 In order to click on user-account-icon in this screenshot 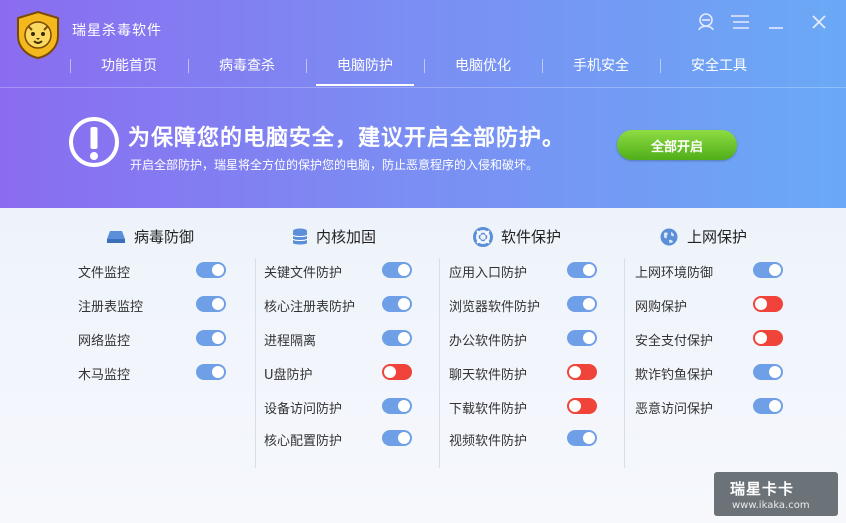, I will do `click(706, 22)`.